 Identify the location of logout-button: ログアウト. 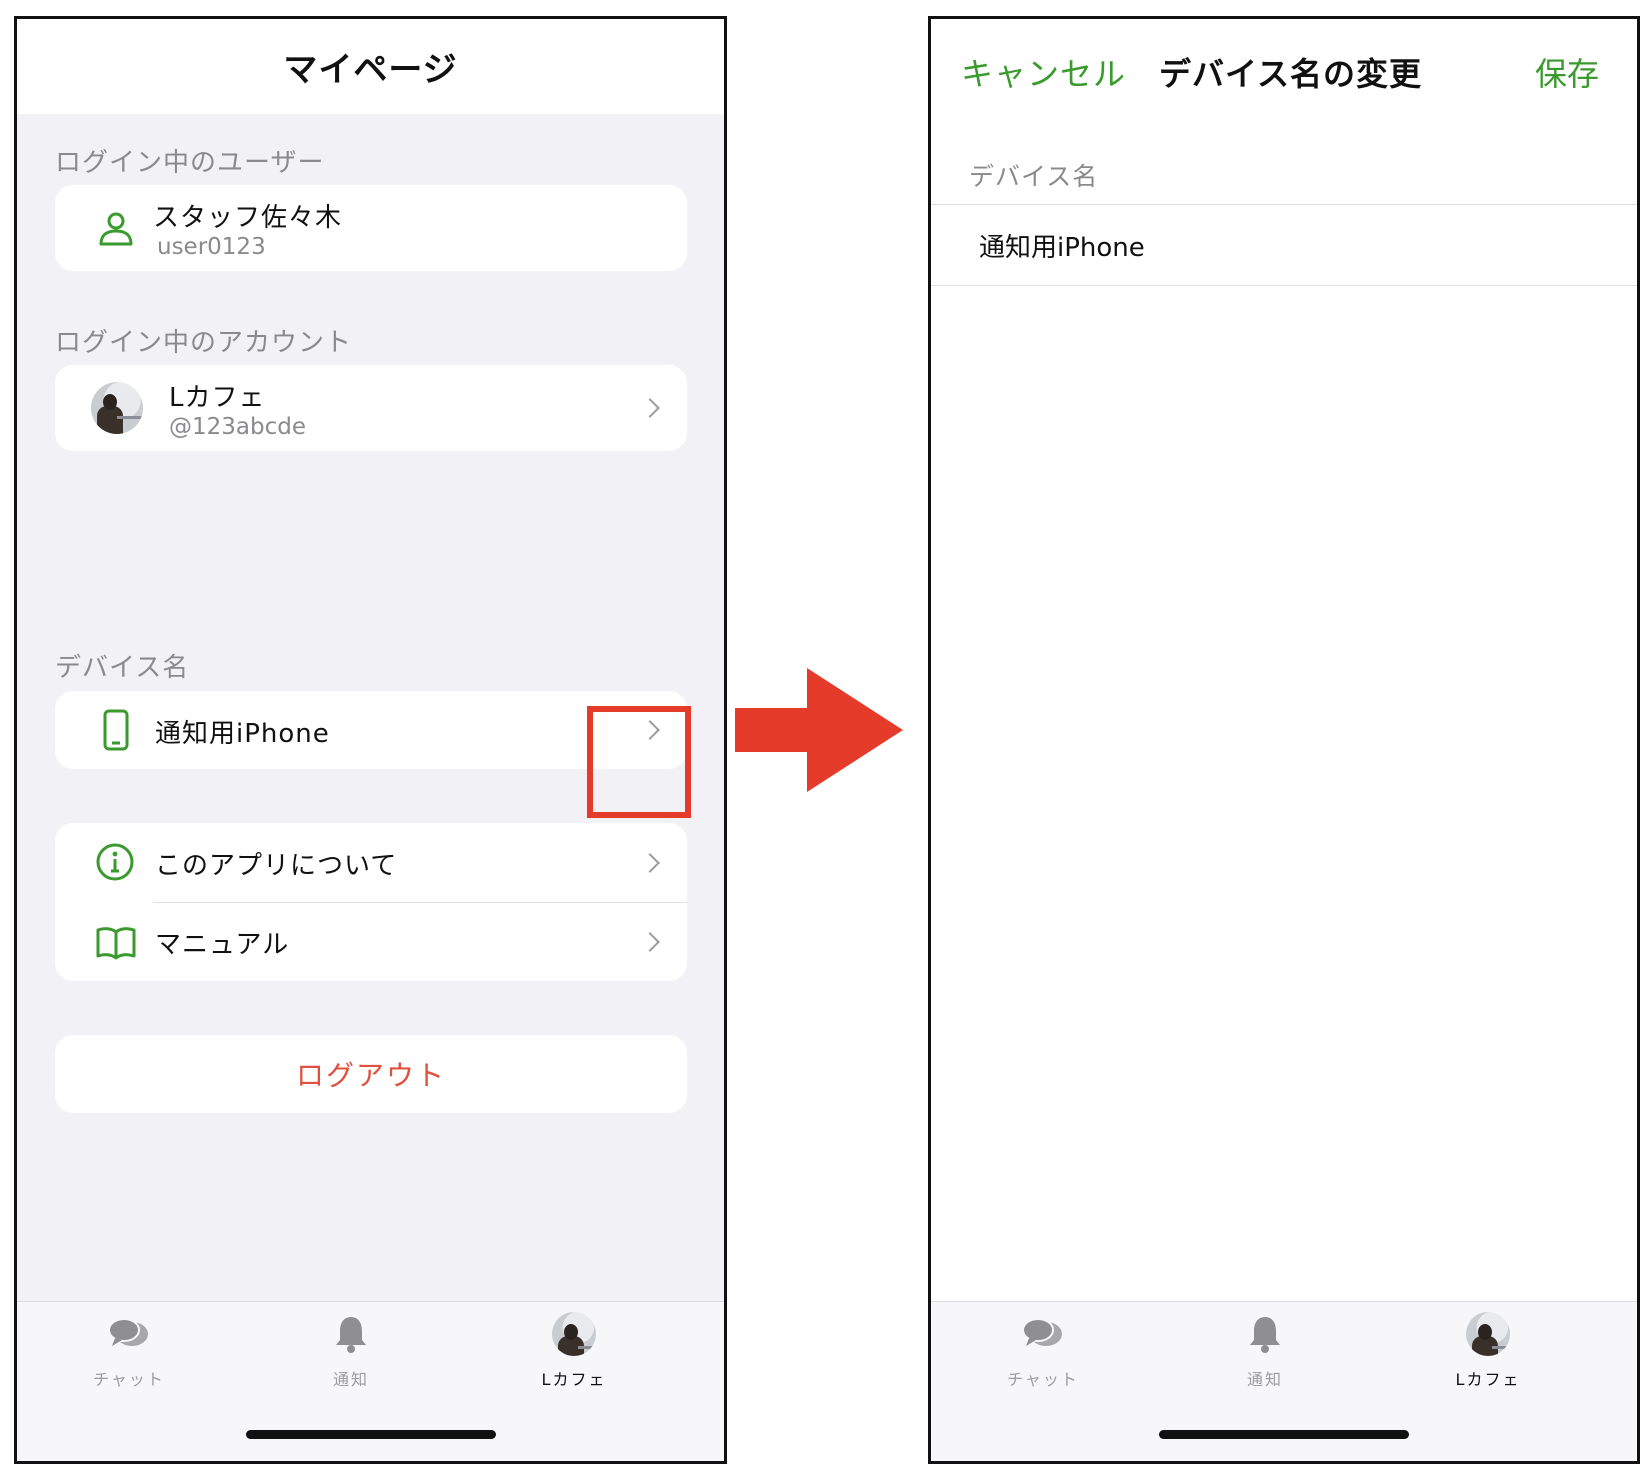
(371, 1074).